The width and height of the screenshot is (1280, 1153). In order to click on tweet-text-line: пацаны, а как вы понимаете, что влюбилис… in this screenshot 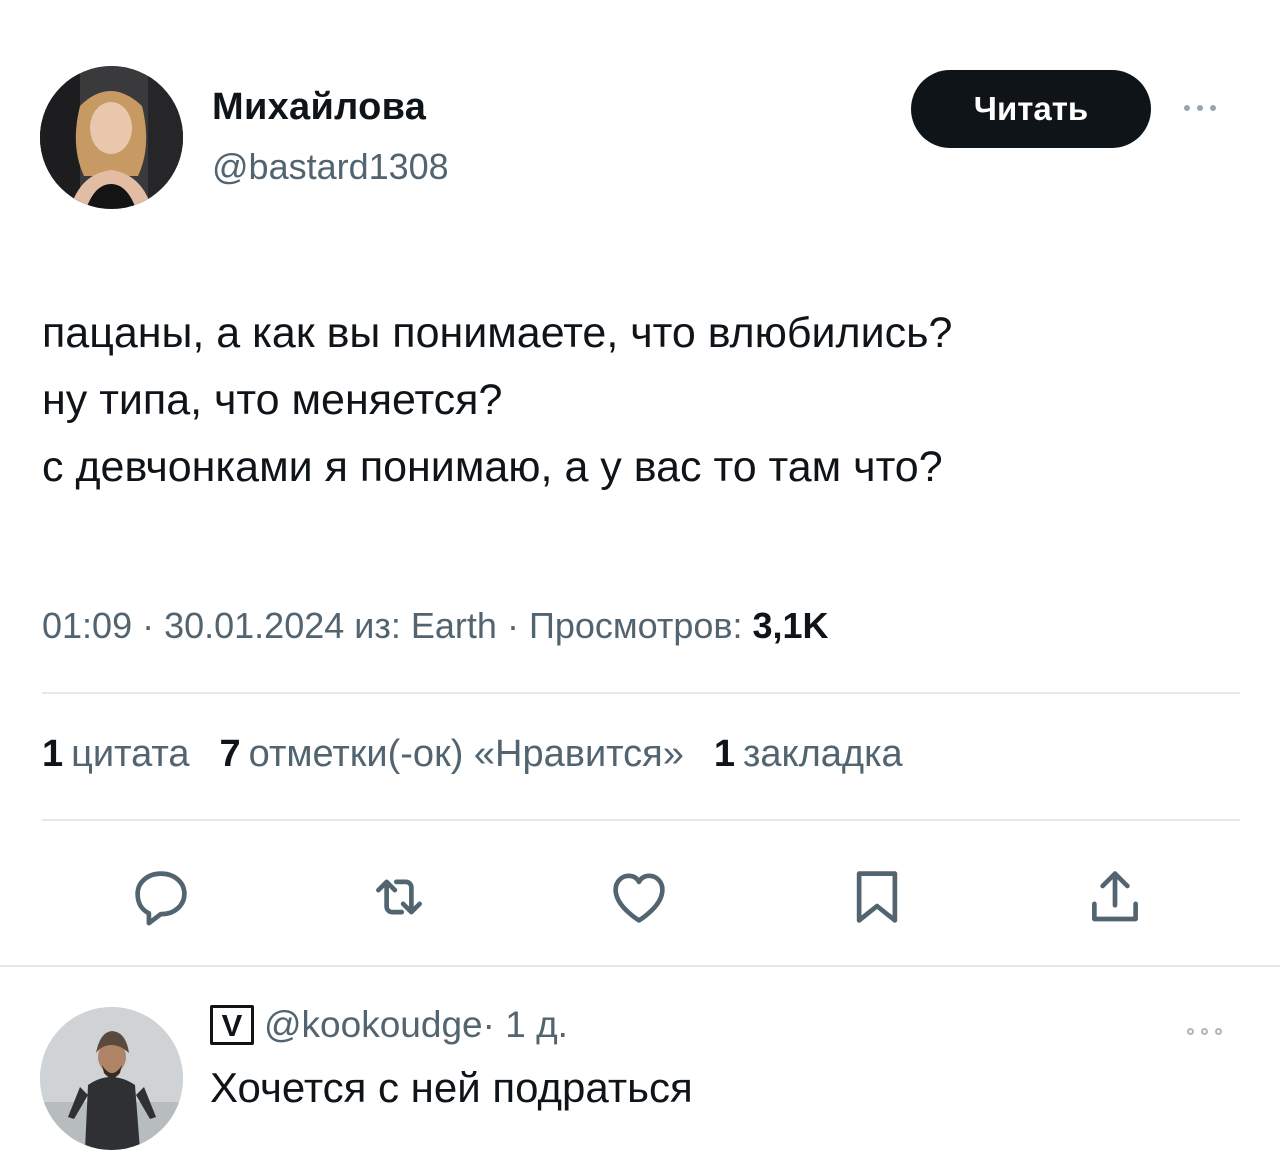, I will do `click(497, 333)`.